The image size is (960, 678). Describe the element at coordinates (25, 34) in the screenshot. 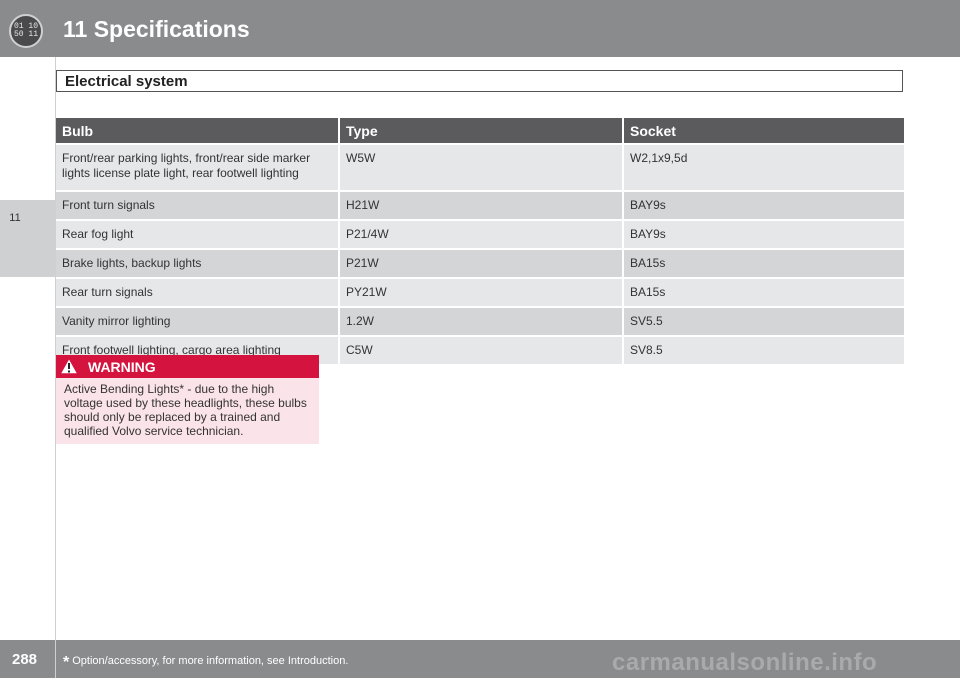

I see `chapter-icon-text-bottom: 50 11` at that location.